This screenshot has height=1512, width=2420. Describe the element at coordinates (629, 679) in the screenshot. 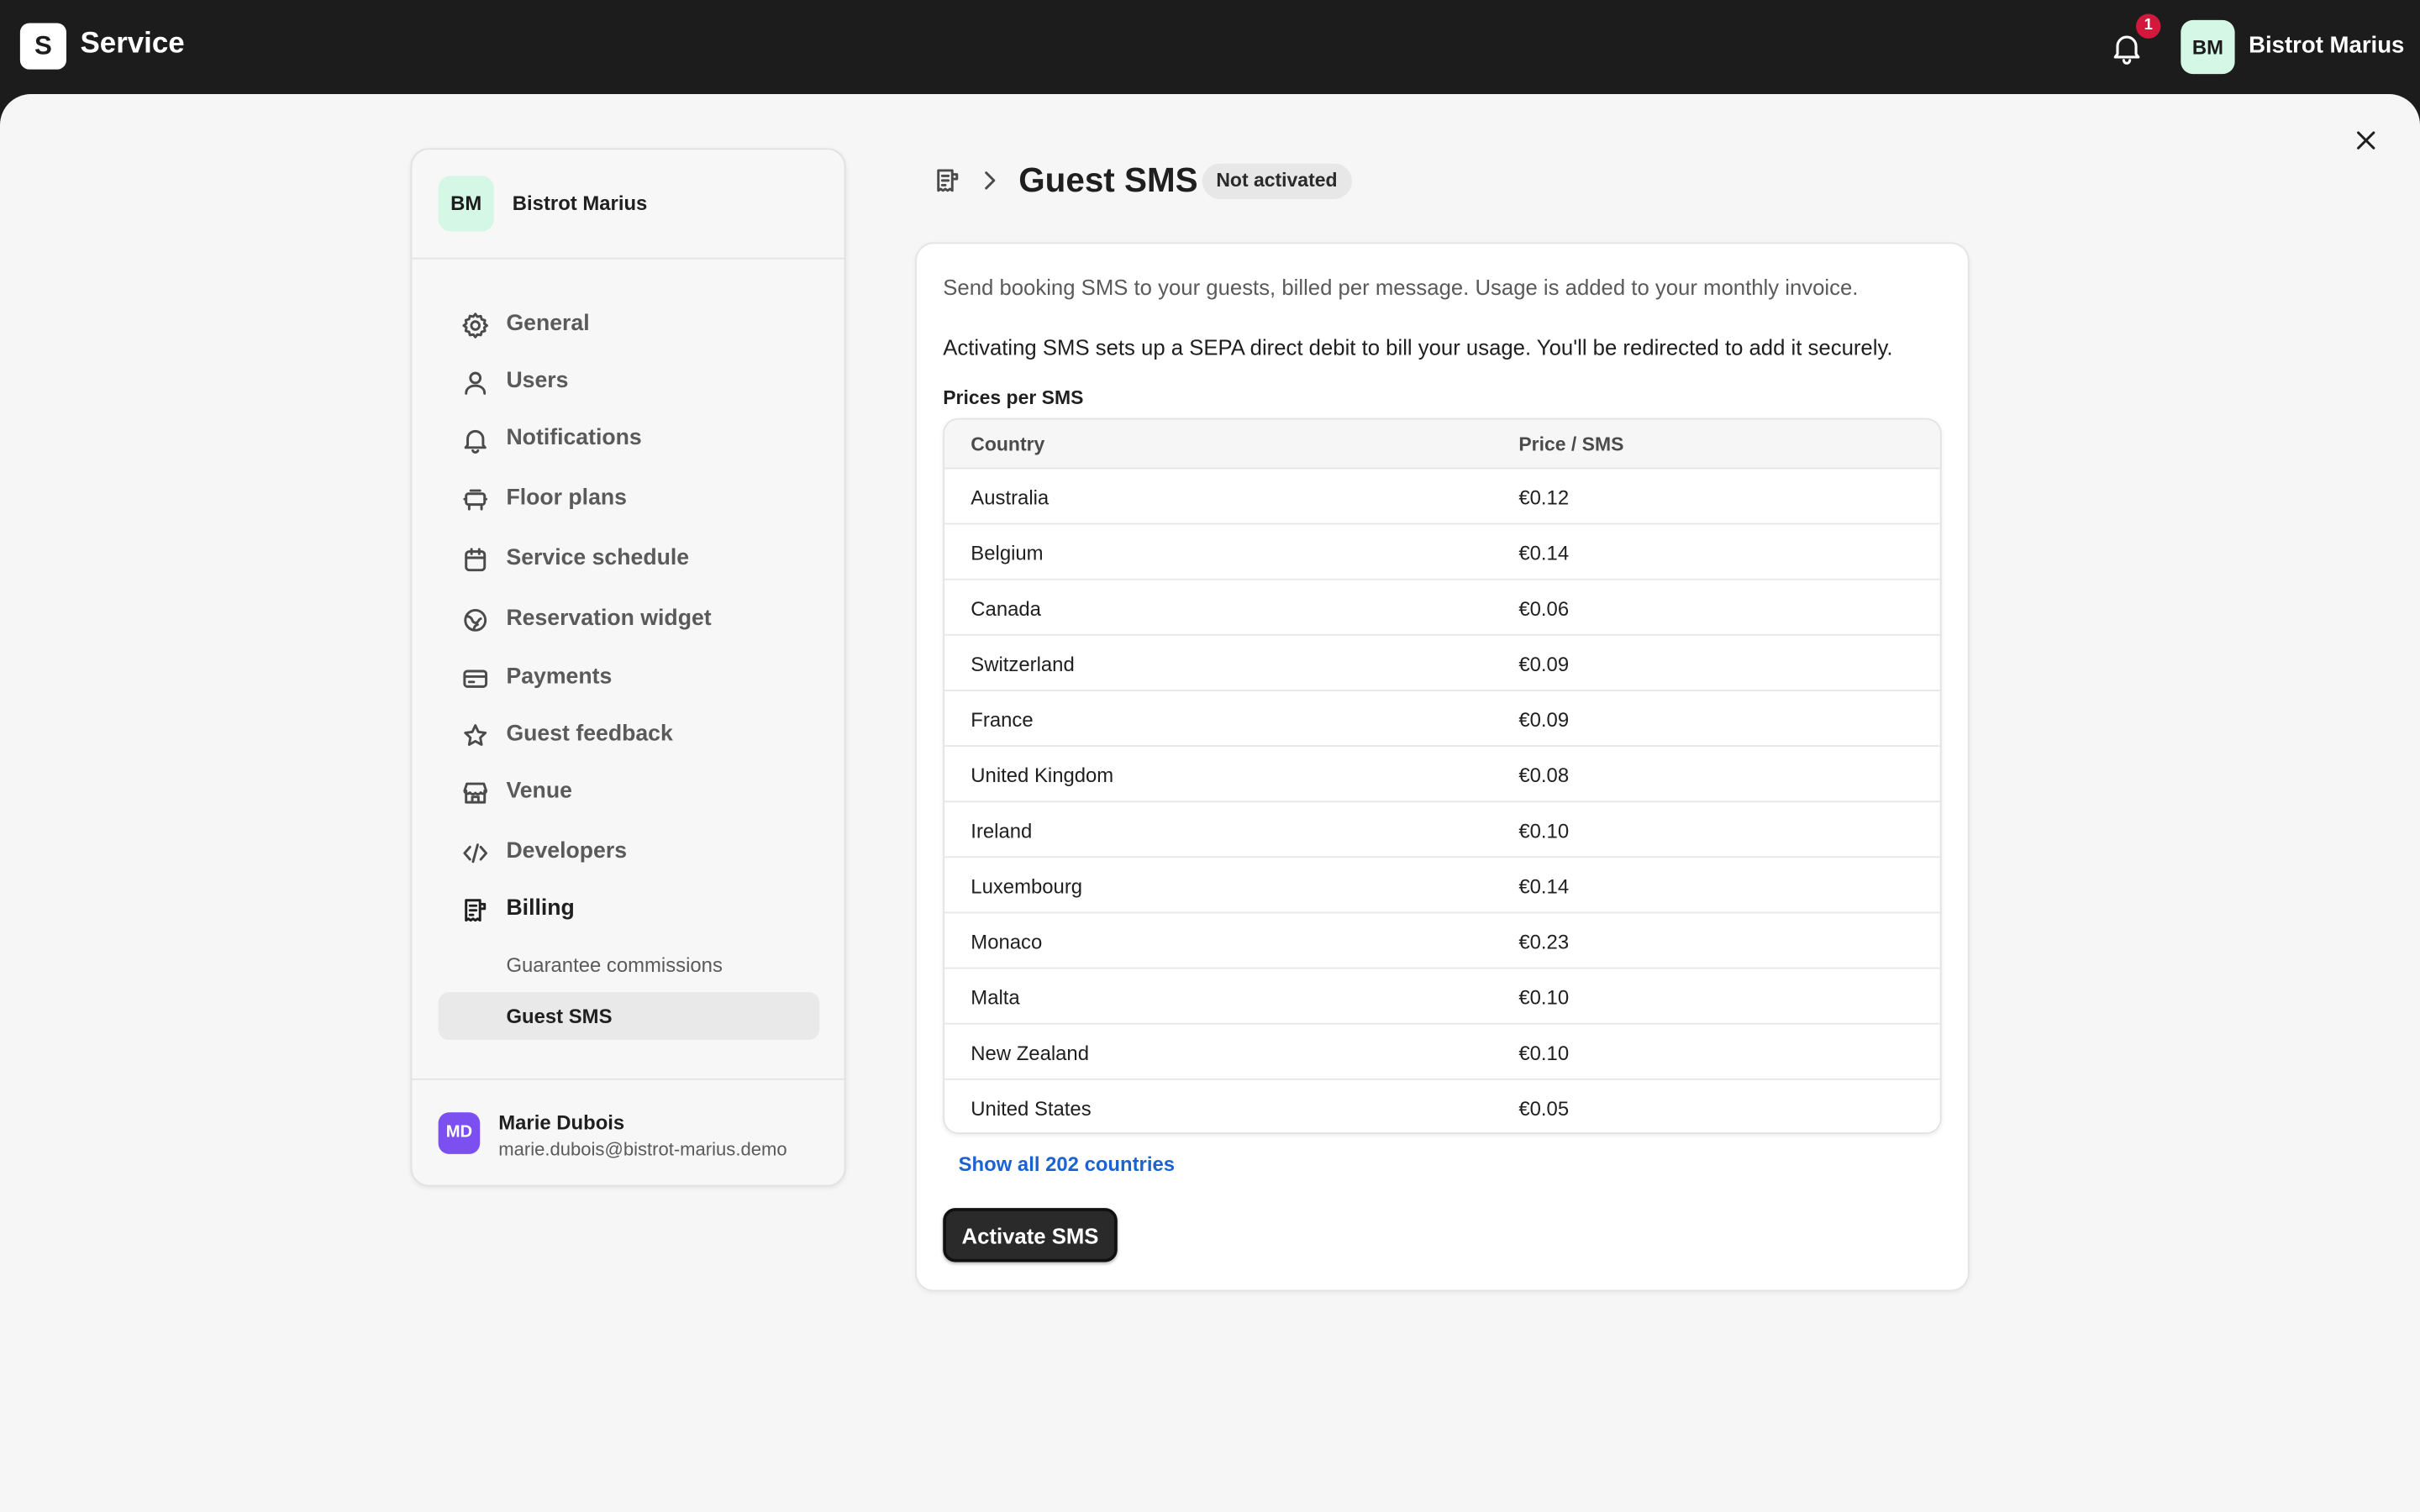

I see `sidebar-item-payments: Payments` at that location.